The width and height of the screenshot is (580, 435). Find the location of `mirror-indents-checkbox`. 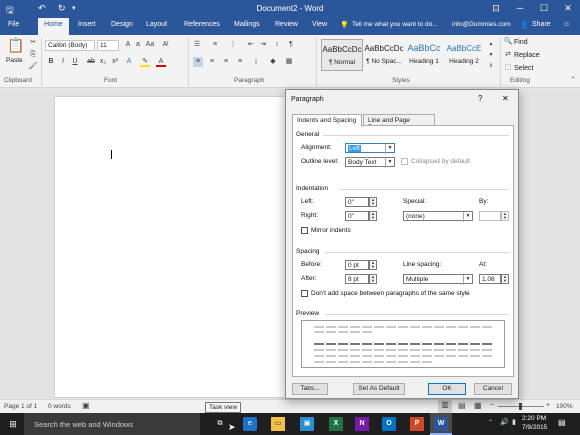

mirror-indents-checkbox is located at coordinates (304, 230).